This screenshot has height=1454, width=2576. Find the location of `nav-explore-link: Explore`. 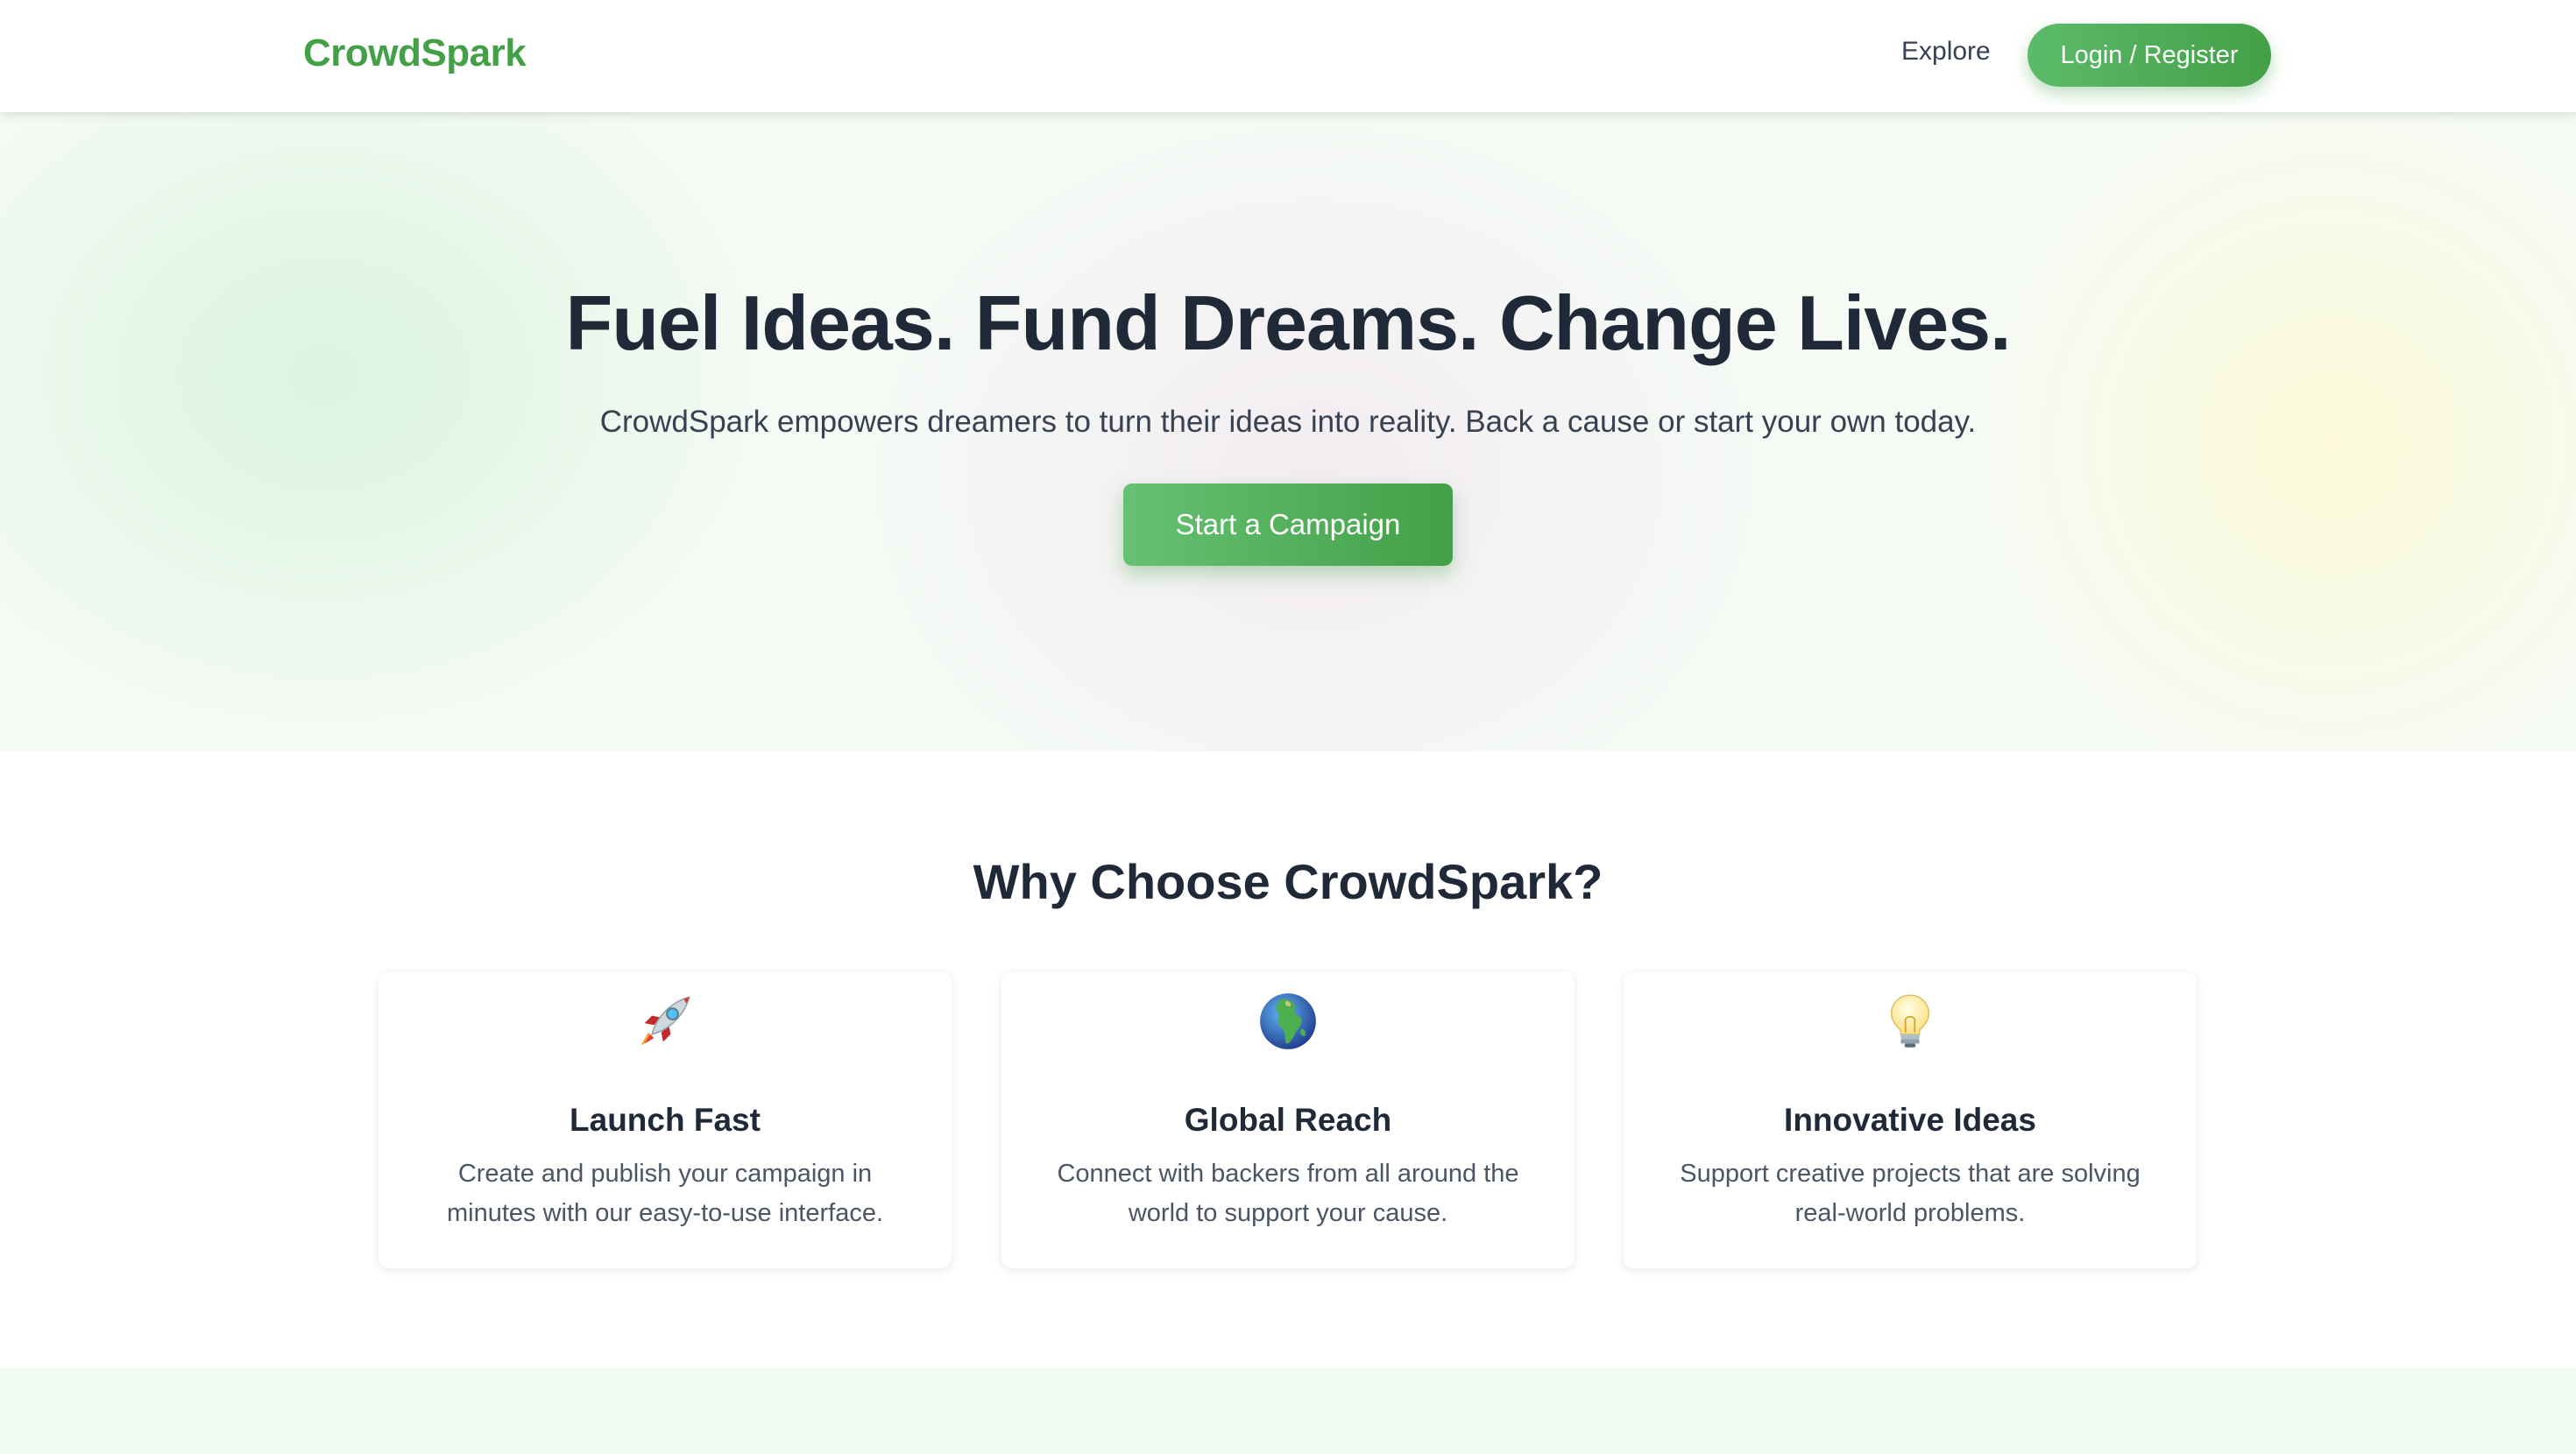

nav-explore-link: Explore is located at coordinates (1946, 52).